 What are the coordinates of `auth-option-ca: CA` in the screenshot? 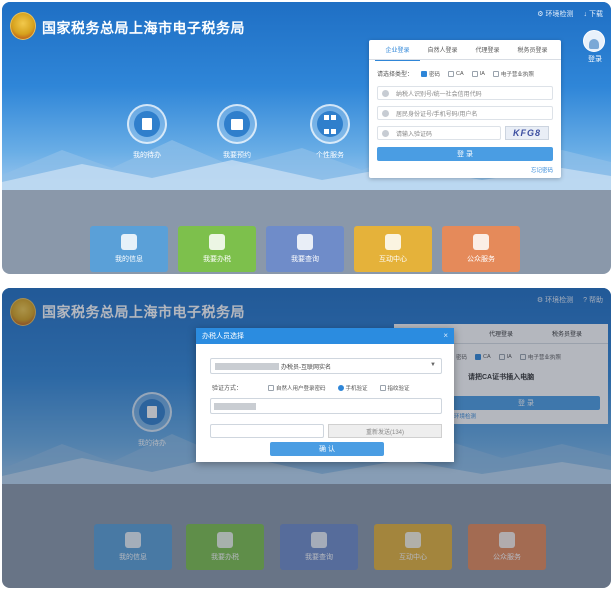 It's located at (456, 73).